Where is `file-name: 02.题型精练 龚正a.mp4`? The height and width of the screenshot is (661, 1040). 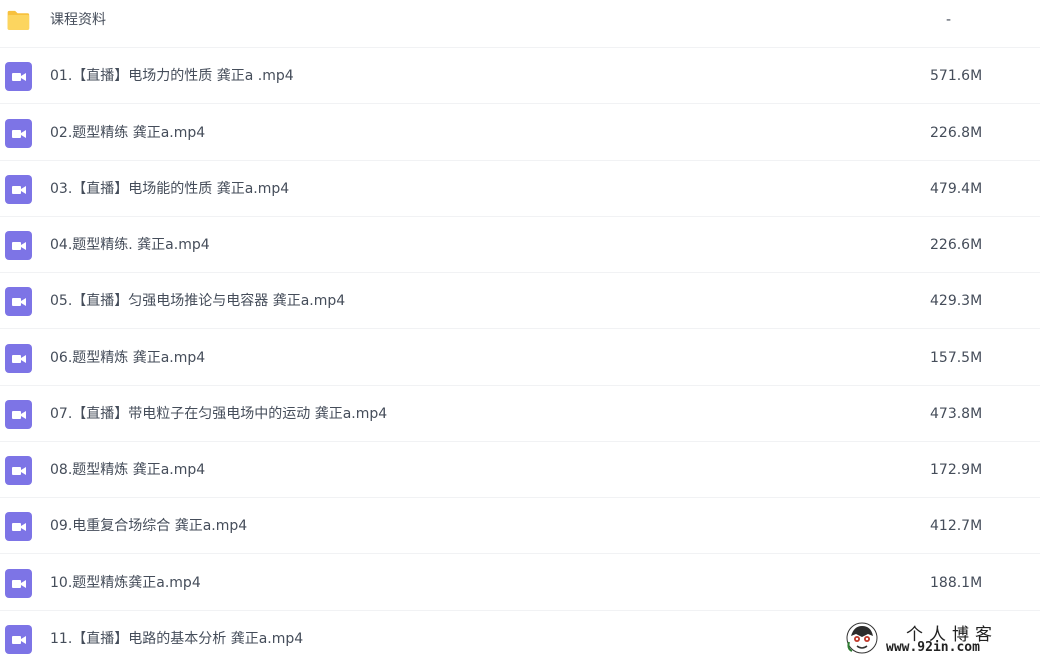
file-name: 02.题型精练 龚正a.mp4 is located at coordinates (127, 133).